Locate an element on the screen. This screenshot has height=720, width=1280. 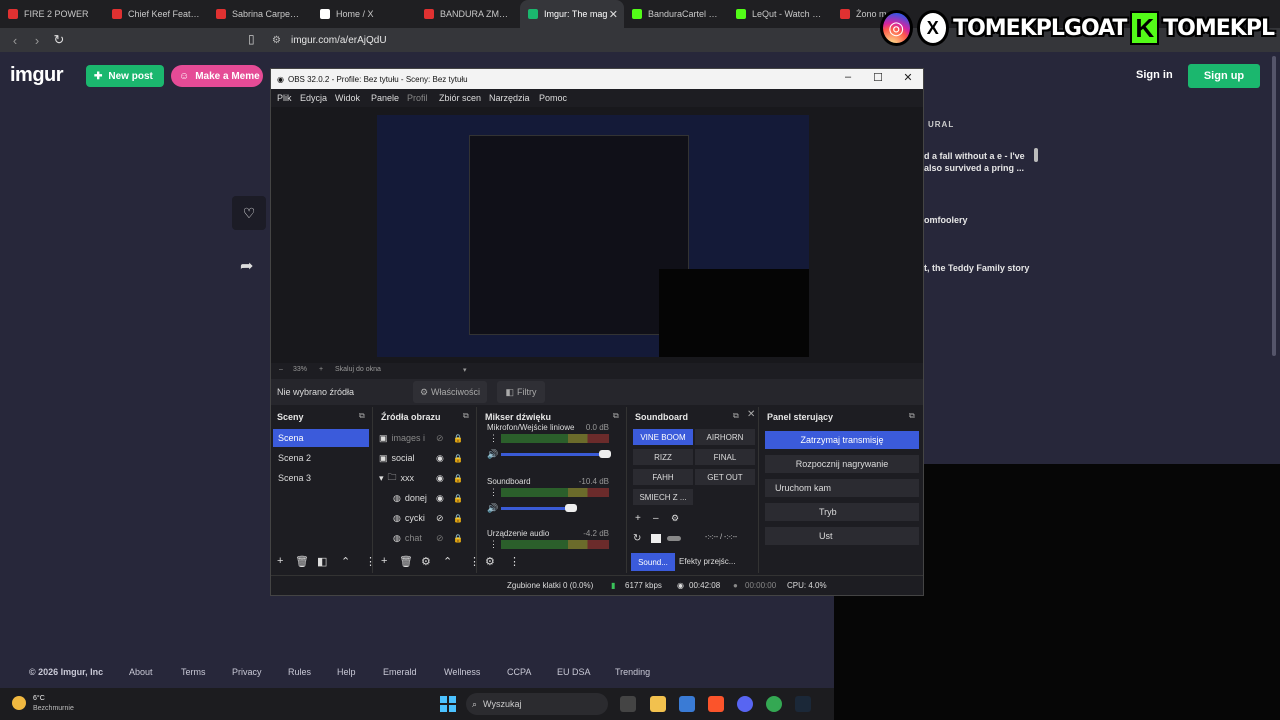
bookmark-icon: ▯ is located at coordinates (251, 39).